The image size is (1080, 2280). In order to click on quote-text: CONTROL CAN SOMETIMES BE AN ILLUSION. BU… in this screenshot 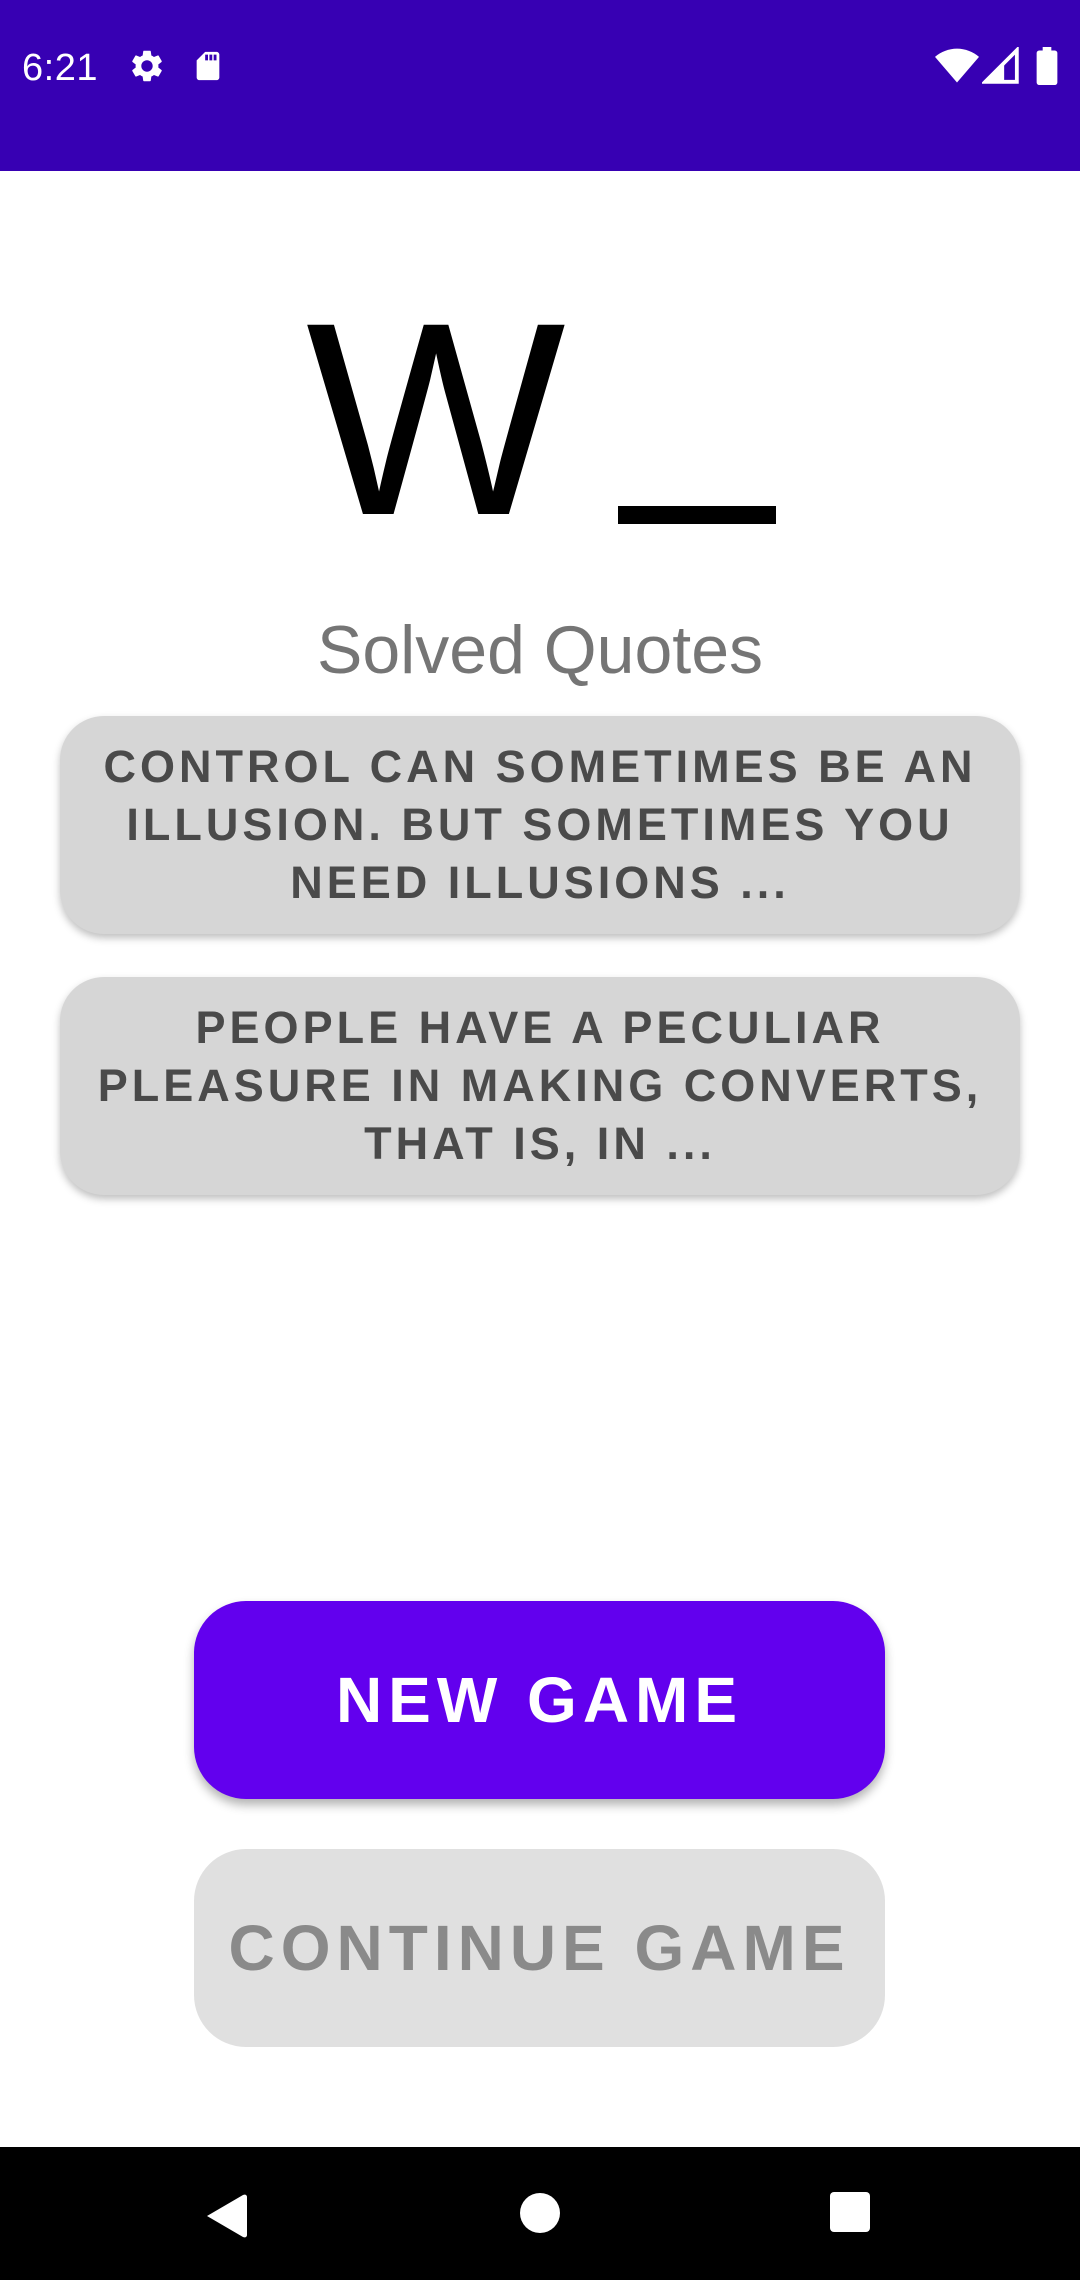, I will do `click(540, 824)`.